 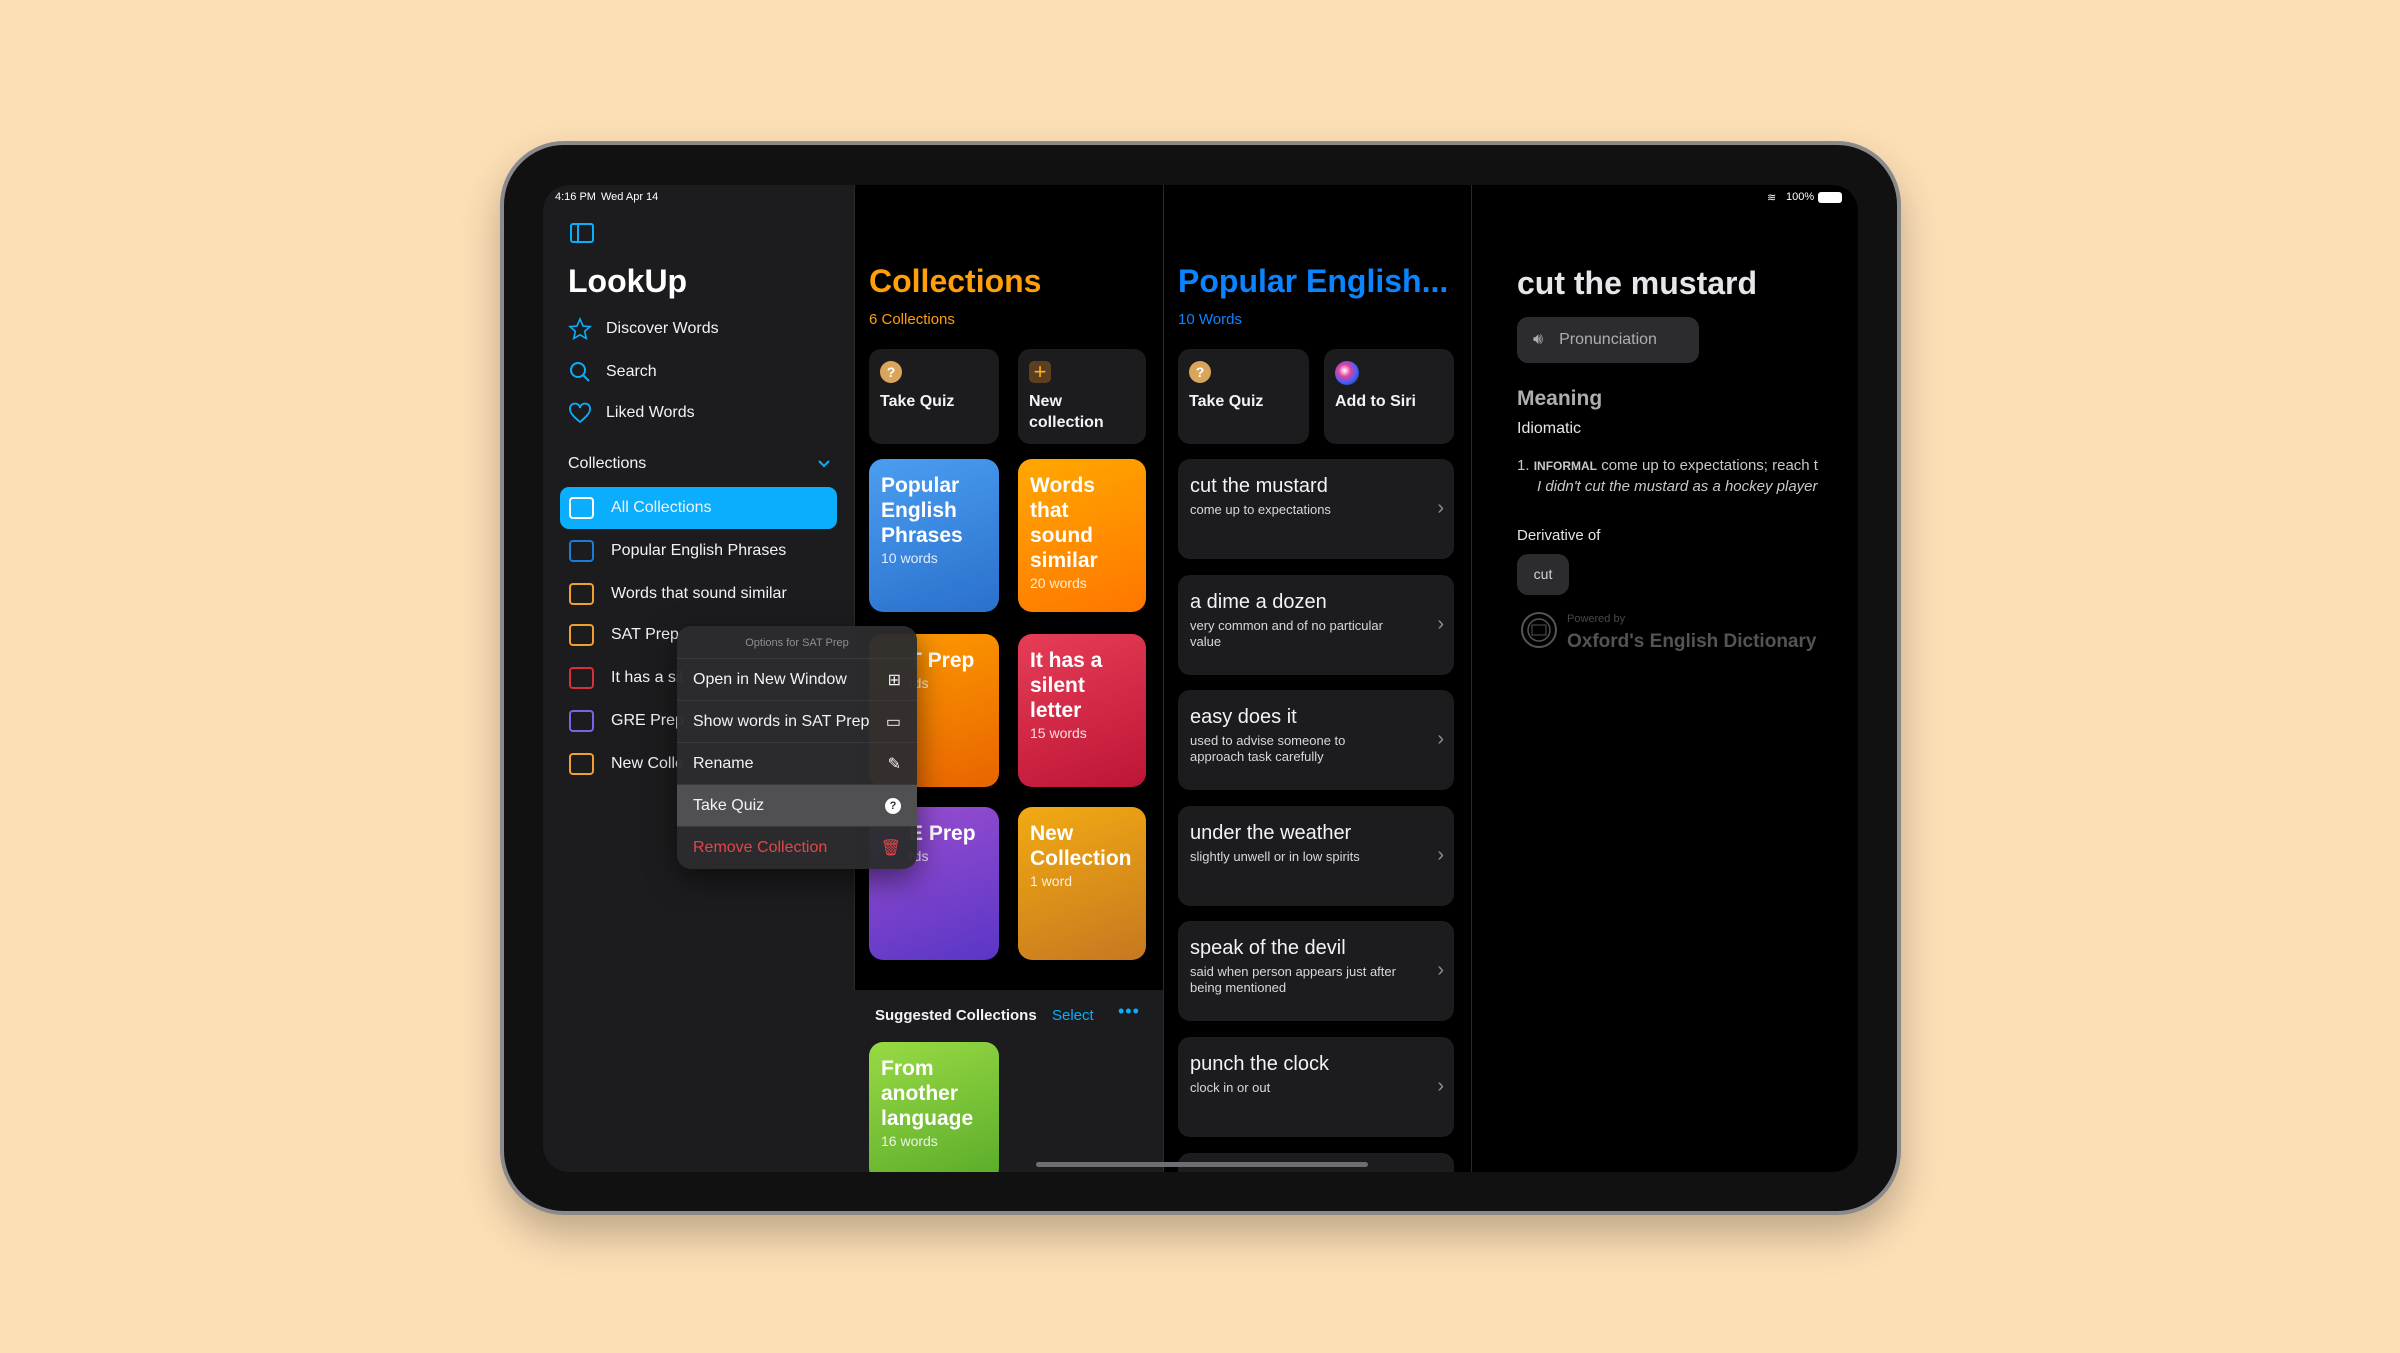 I want to click on tile-name: Popular English Phrases, so click(x=922, y=510).